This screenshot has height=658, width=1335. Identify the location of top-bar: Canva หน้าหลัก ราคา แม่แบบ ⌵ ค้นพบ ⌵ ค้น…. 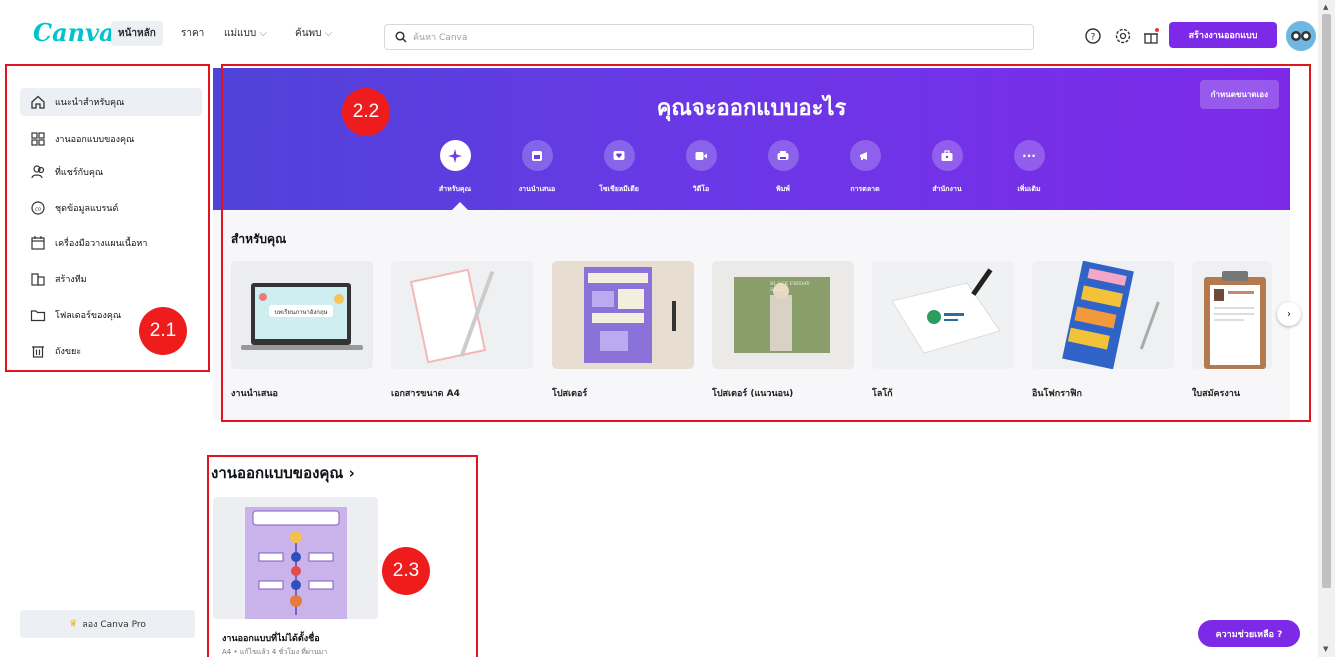
(659, 31).